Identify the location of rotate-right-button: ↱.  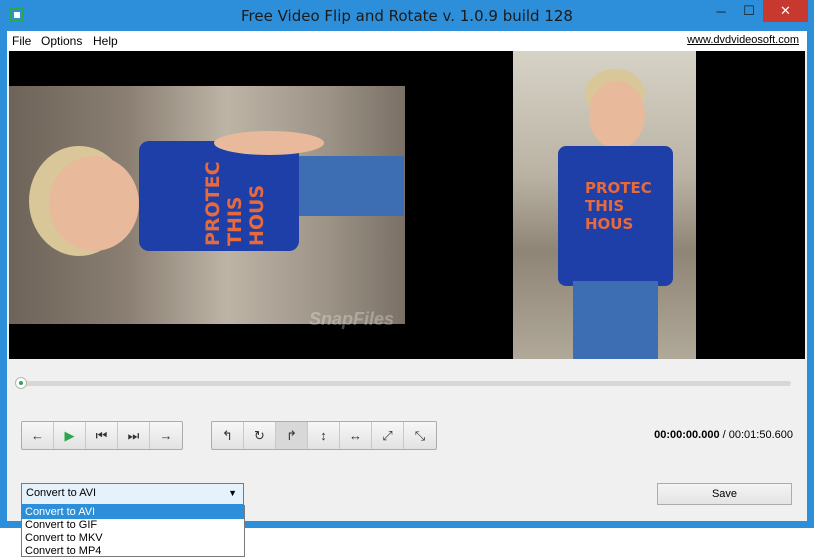
(292, 435).